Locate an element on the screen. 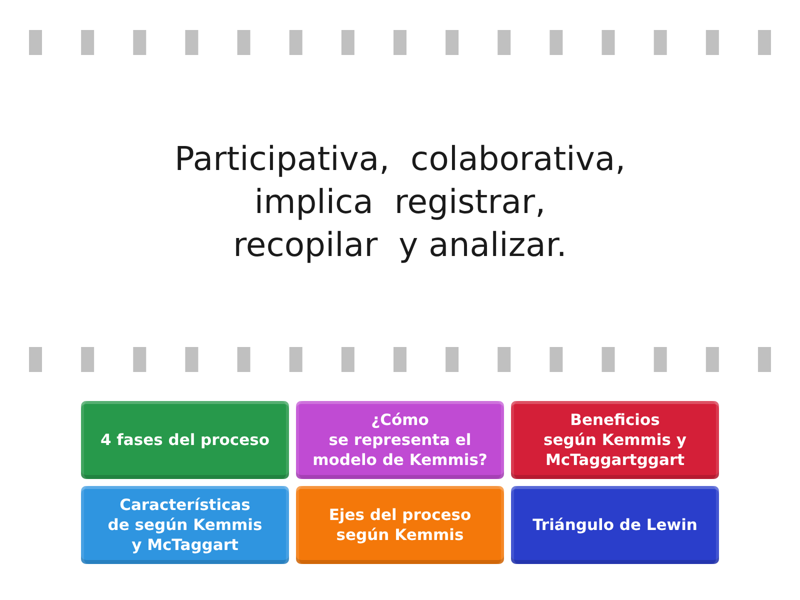  answer-button: Triángulo de Lewin is located at coordinates (615, 525).